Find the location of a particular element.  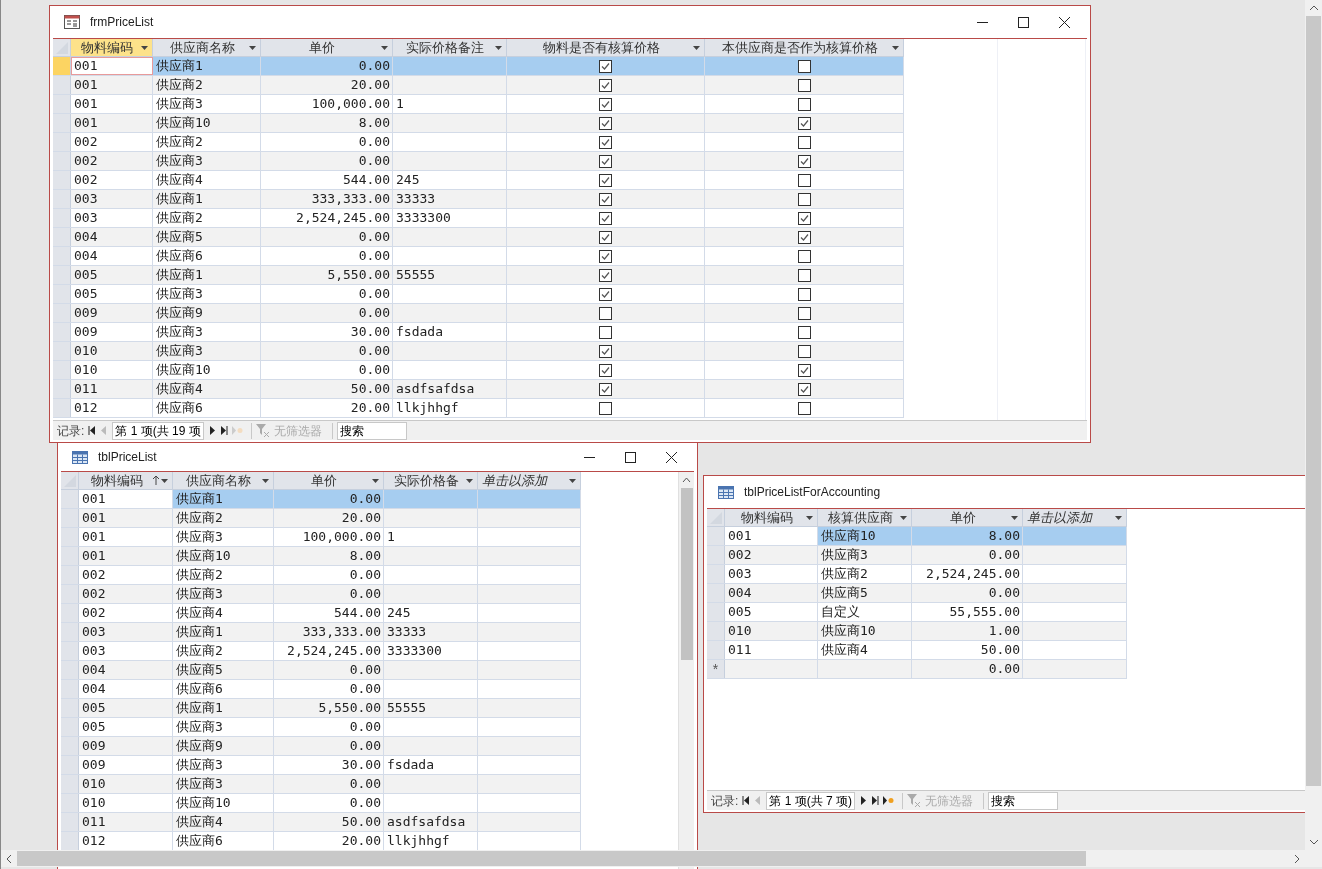

table-row: 011 供应商4 50.00 is located at coordinates (917, 650).